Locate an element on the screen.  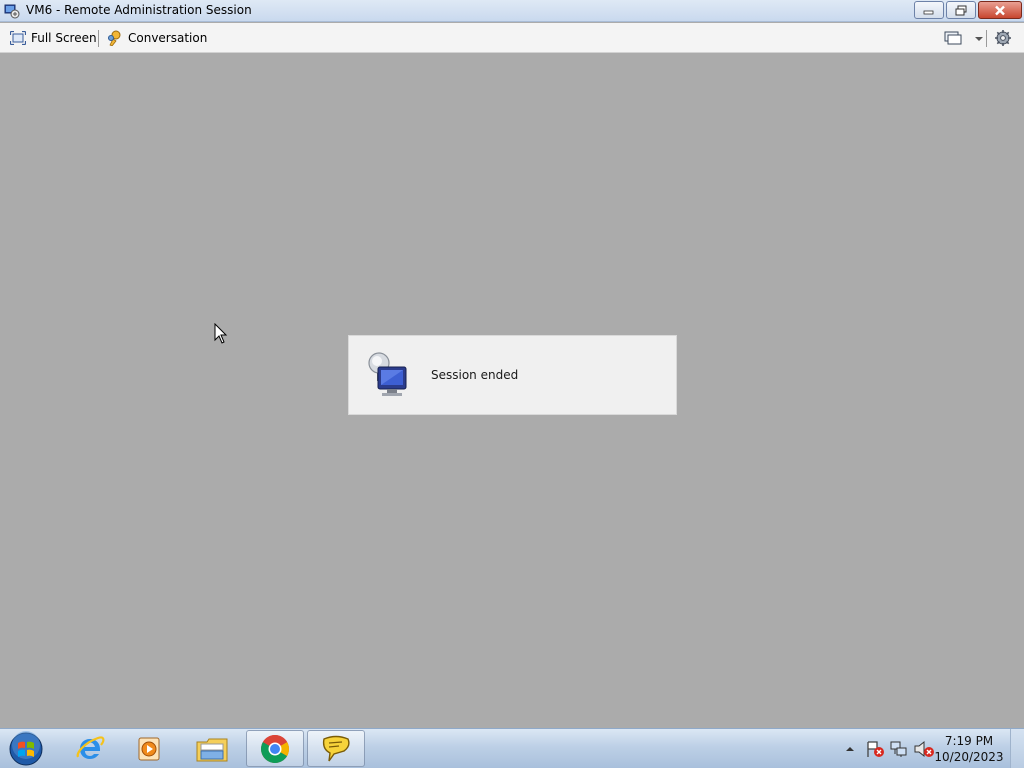
file-explorer-icon is located at coordinates (212, 749).